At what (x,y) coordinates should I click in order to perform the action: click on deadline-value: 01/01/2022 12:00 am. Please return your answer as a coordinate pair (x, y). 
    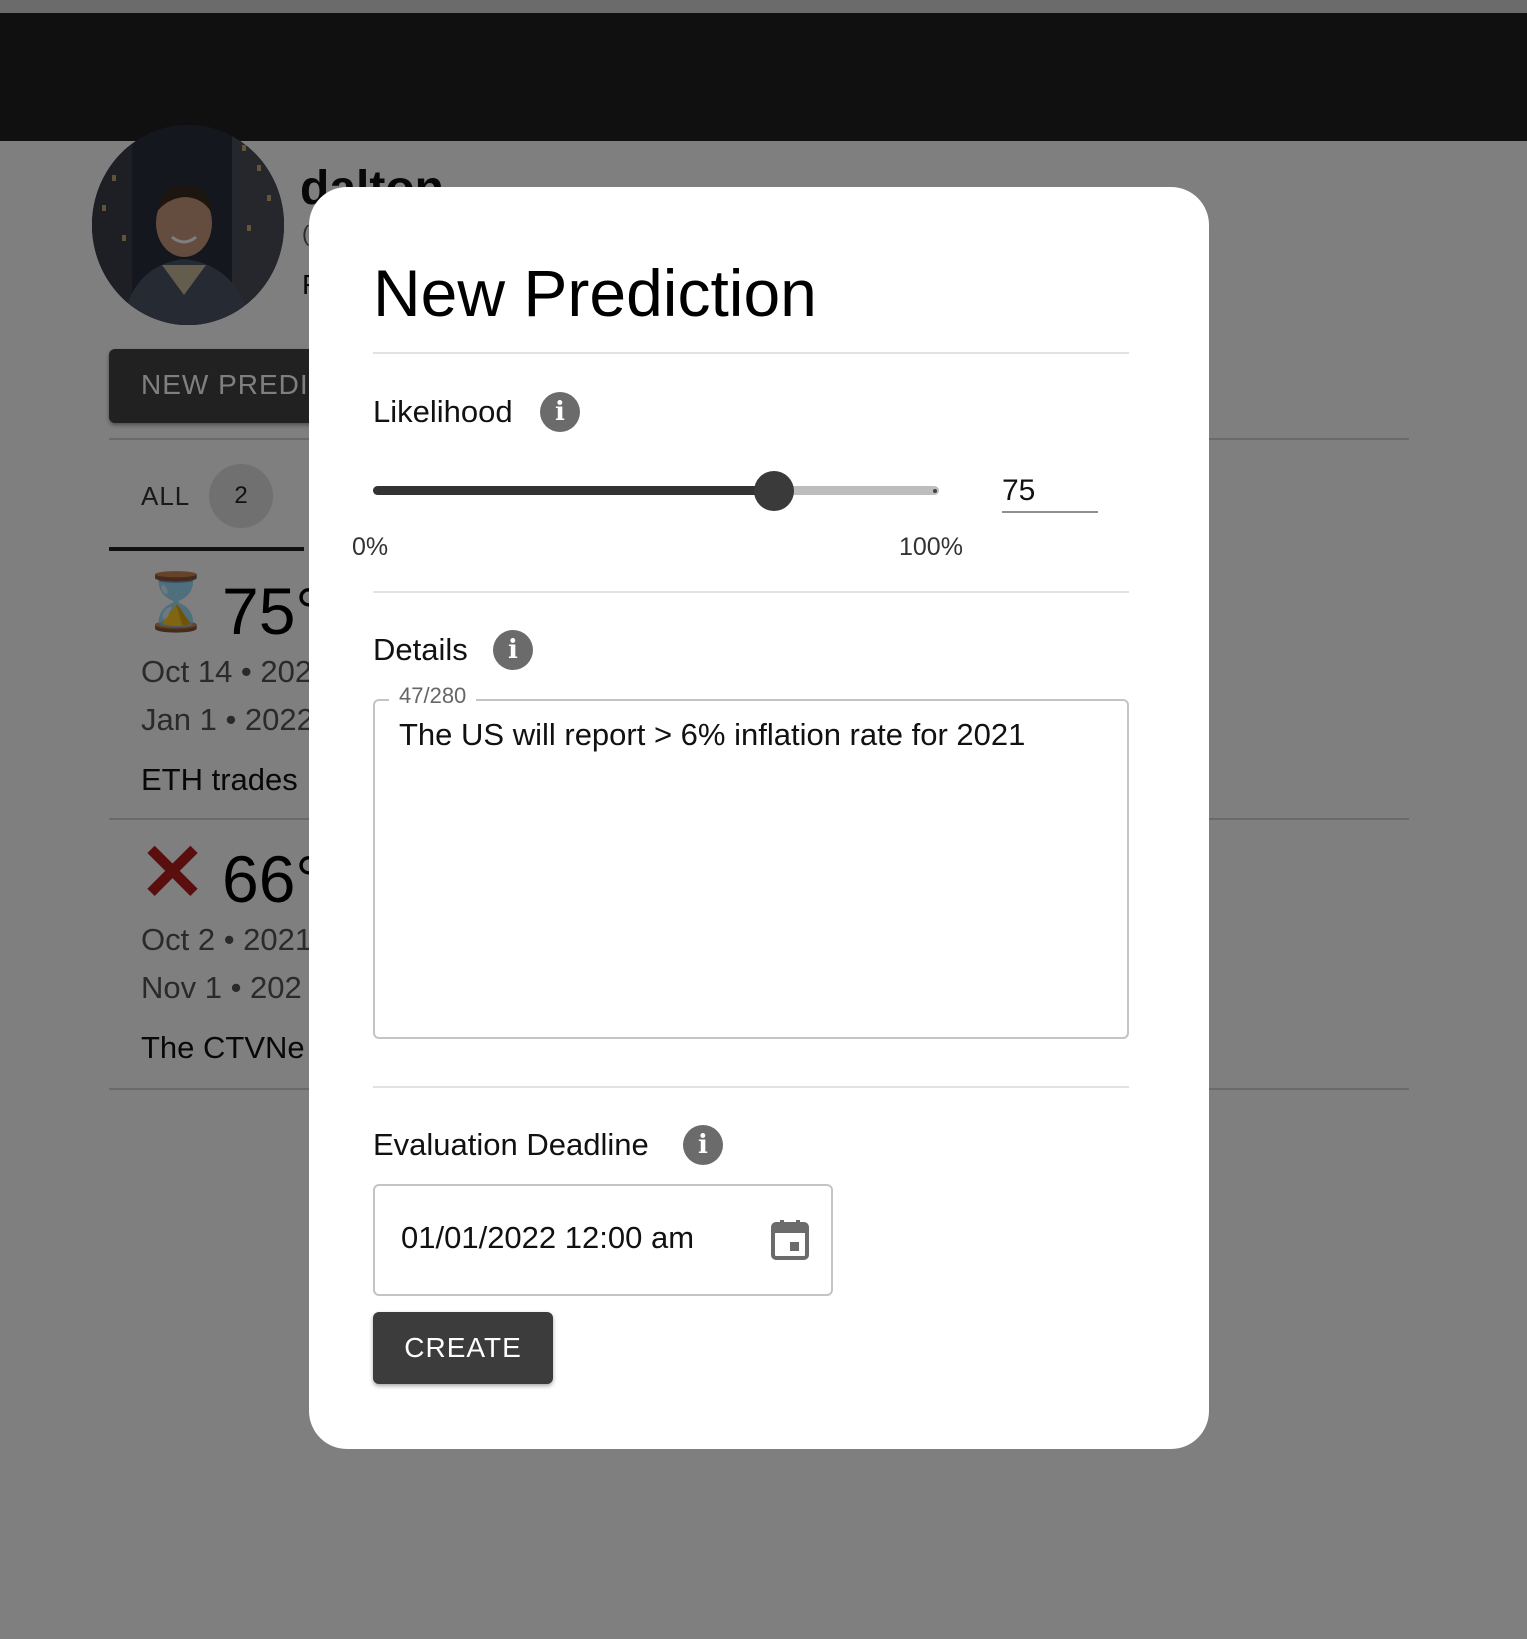
    Looking at the image, I should click on (548, 1237).